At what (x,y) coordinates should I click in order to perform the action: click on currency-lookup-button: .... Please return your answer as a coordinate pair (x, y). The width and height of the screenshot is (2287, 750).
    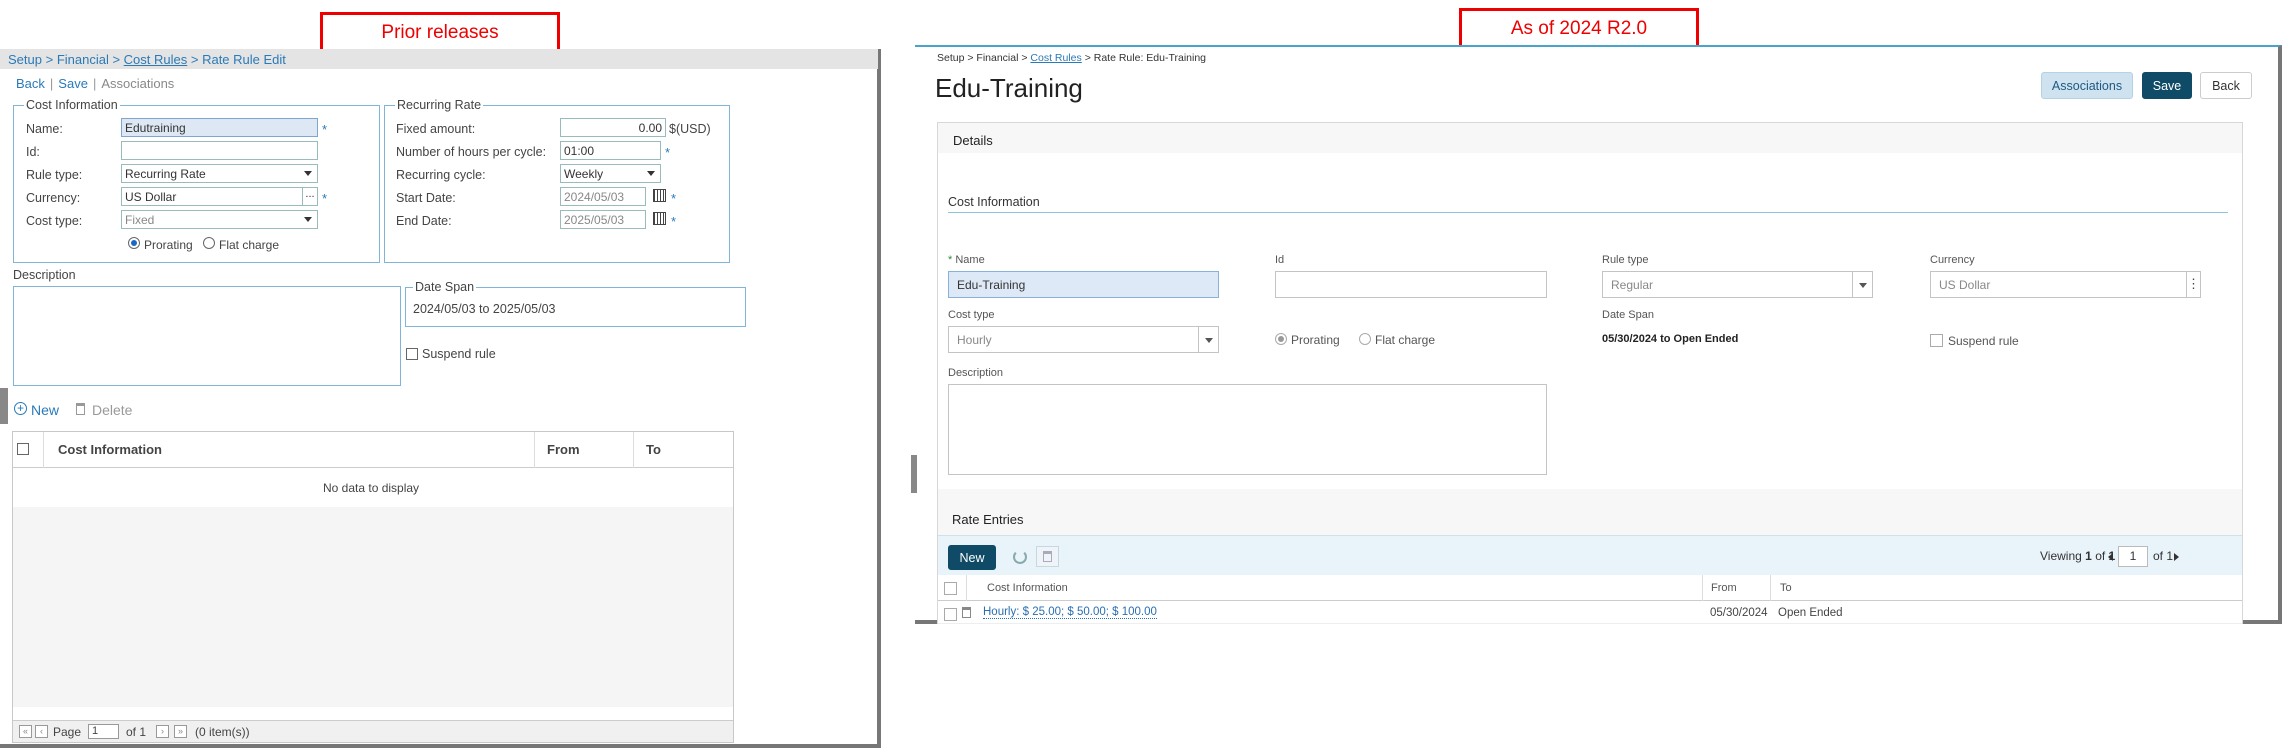
    Looking at the image, I should click on (310, 196).